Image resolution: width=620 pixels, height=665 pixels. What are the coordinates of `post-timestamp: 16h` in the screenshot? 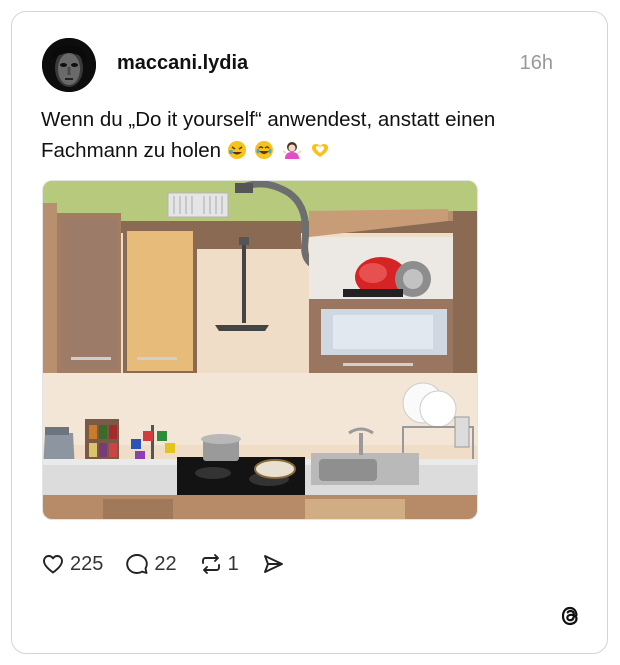 It's located at (536, 63).